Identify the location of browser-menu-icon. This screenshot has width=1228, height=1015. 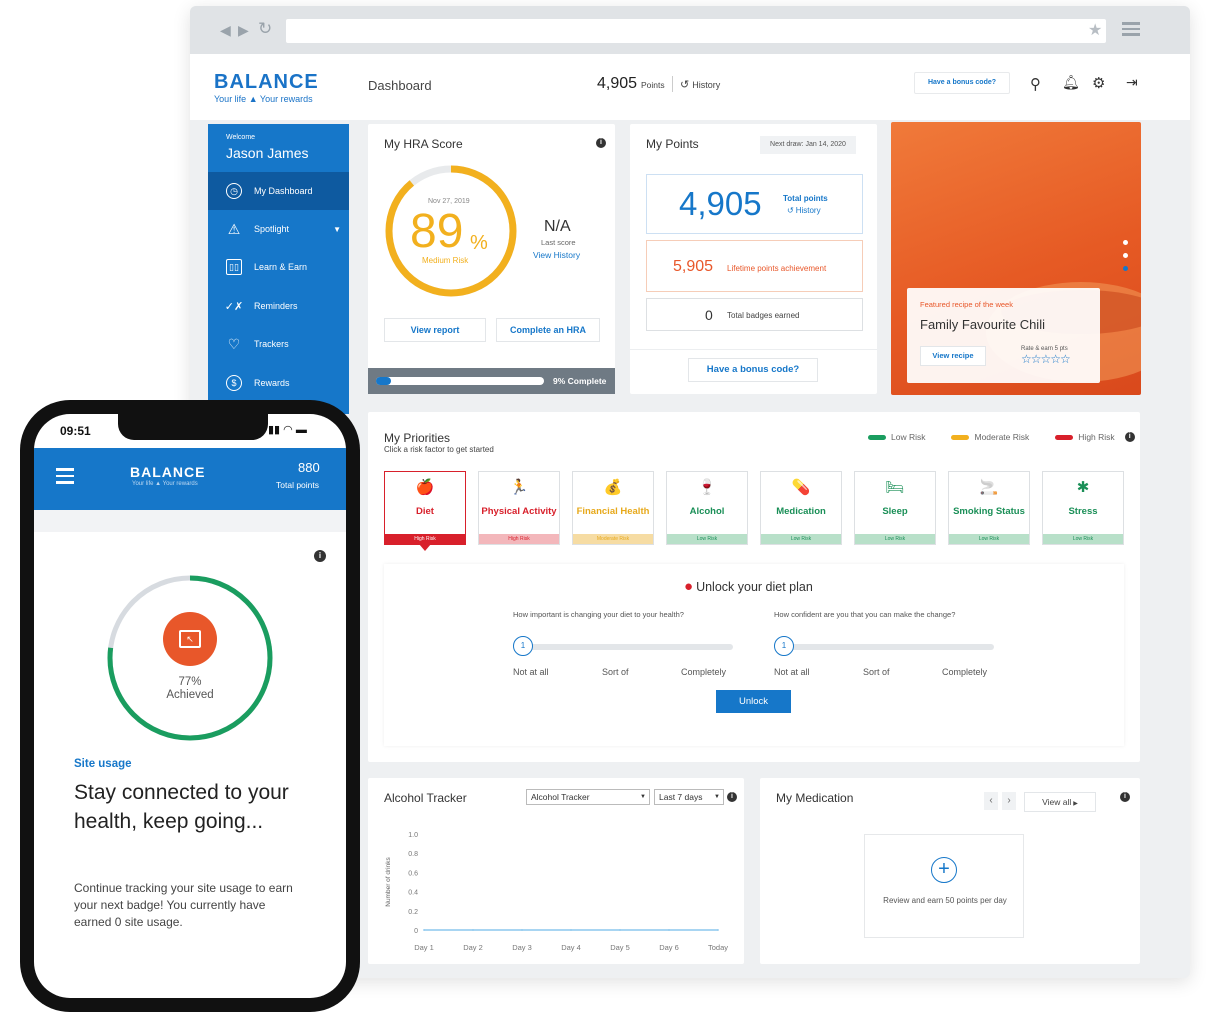
(1131, 29).